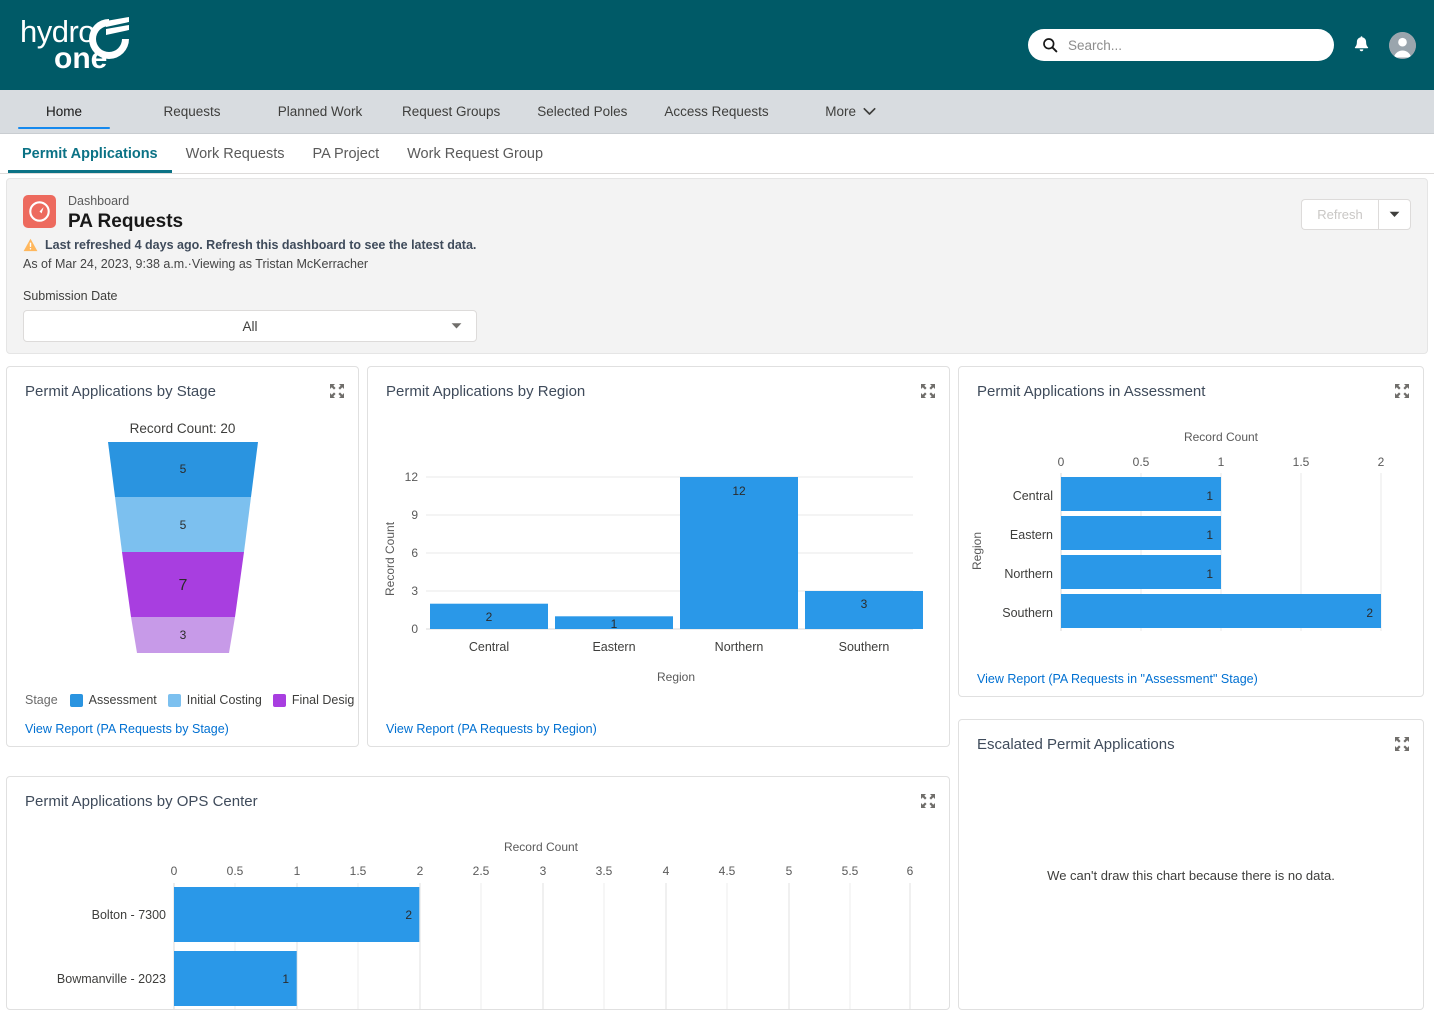  Describe the element at coordinates (320, 111) in the screenshot. I see `nav-item-planned-work: Planned Work` at that location.